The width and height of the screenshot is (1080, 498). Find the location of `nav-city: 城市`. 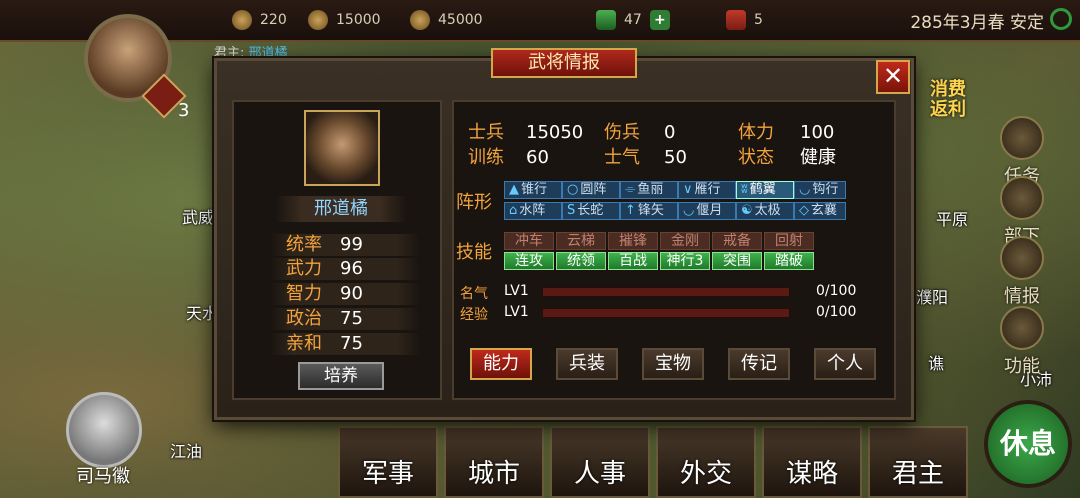

nav-city: 城市 is located at coordinates (494, 462).